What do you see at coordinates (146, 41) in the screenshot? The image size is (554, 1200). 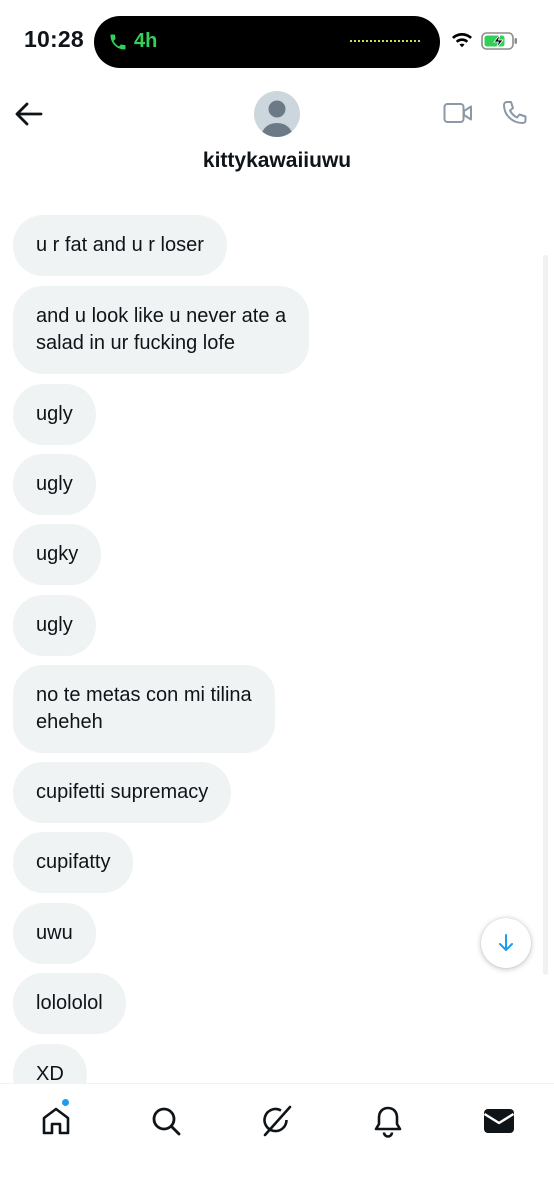 I see `call-duration: 4h` at bounding box center [146, 41].